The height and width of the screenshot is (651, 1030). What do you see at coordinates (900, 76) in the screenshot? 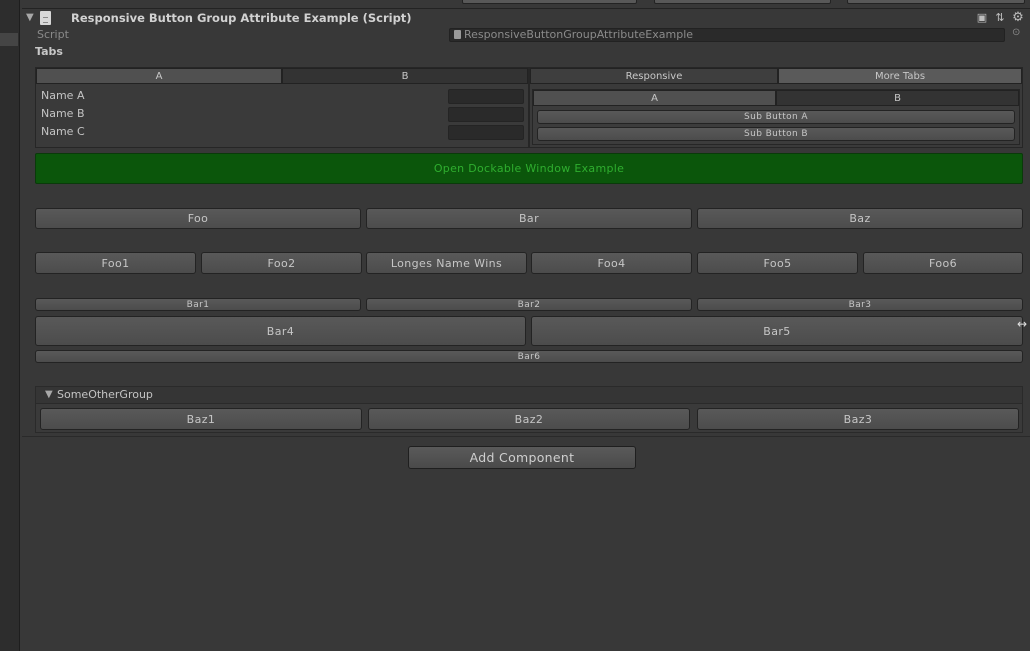
I see `tab-more-tabs: More Tabs` at bounding box center [900, 76].